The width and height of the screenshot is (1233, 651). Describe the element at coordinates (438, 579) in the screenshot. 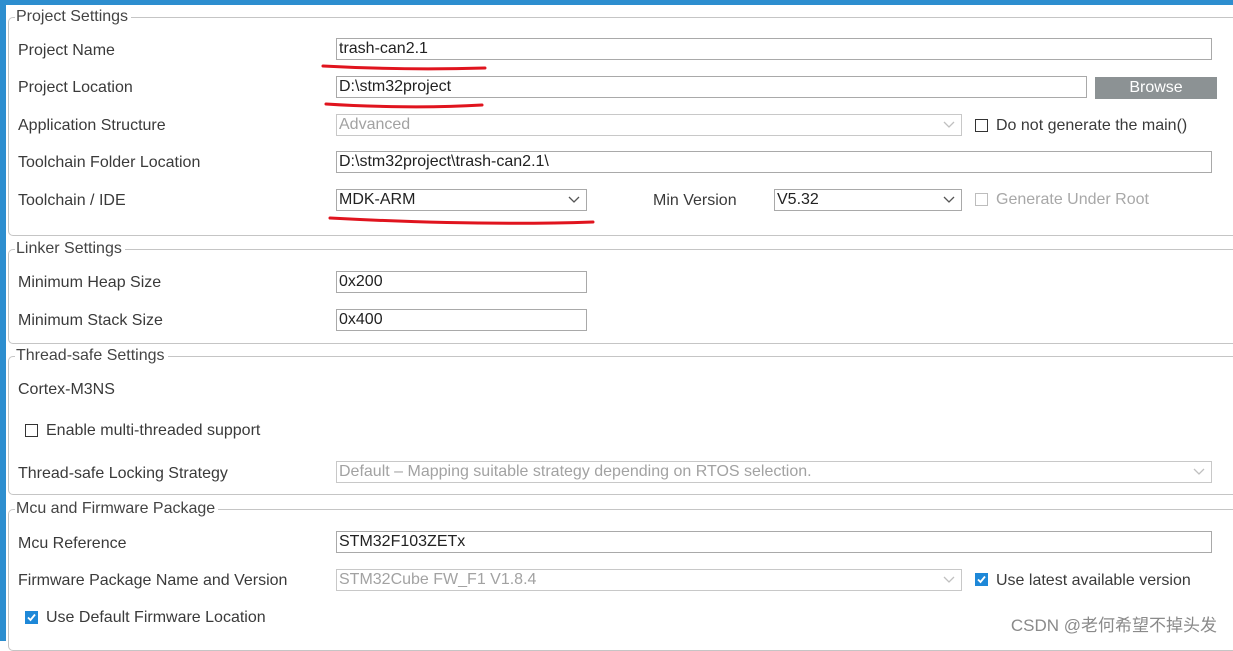

I see `firmware-package-value: STM32Cube FW_F1 V1.8.4` at that location.